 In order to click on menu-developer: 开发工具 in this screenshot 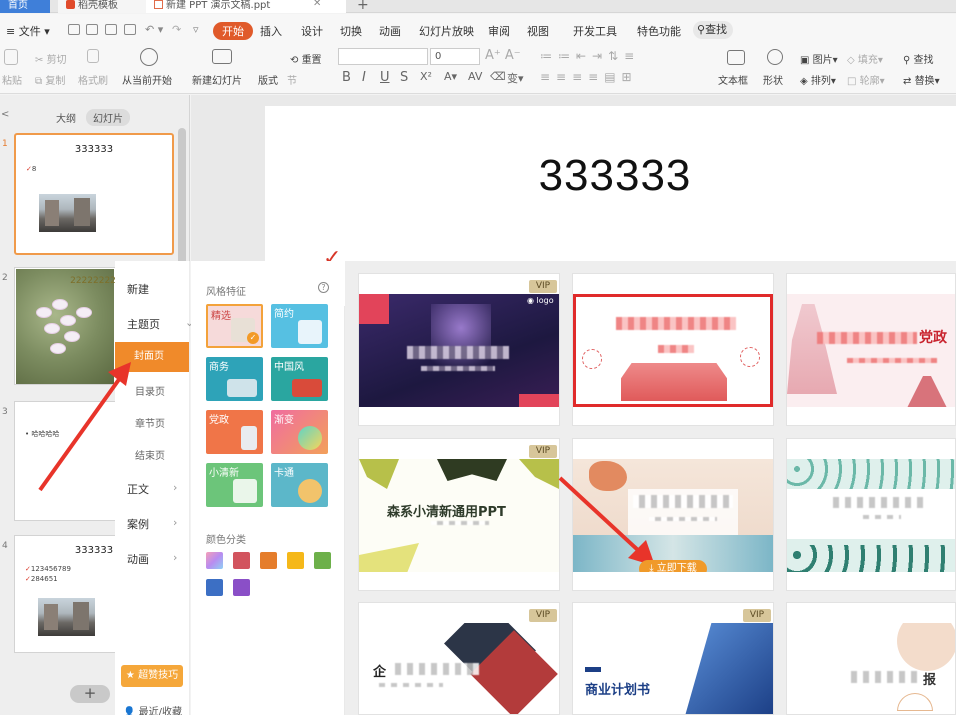, I will do `click(595, 31)`.